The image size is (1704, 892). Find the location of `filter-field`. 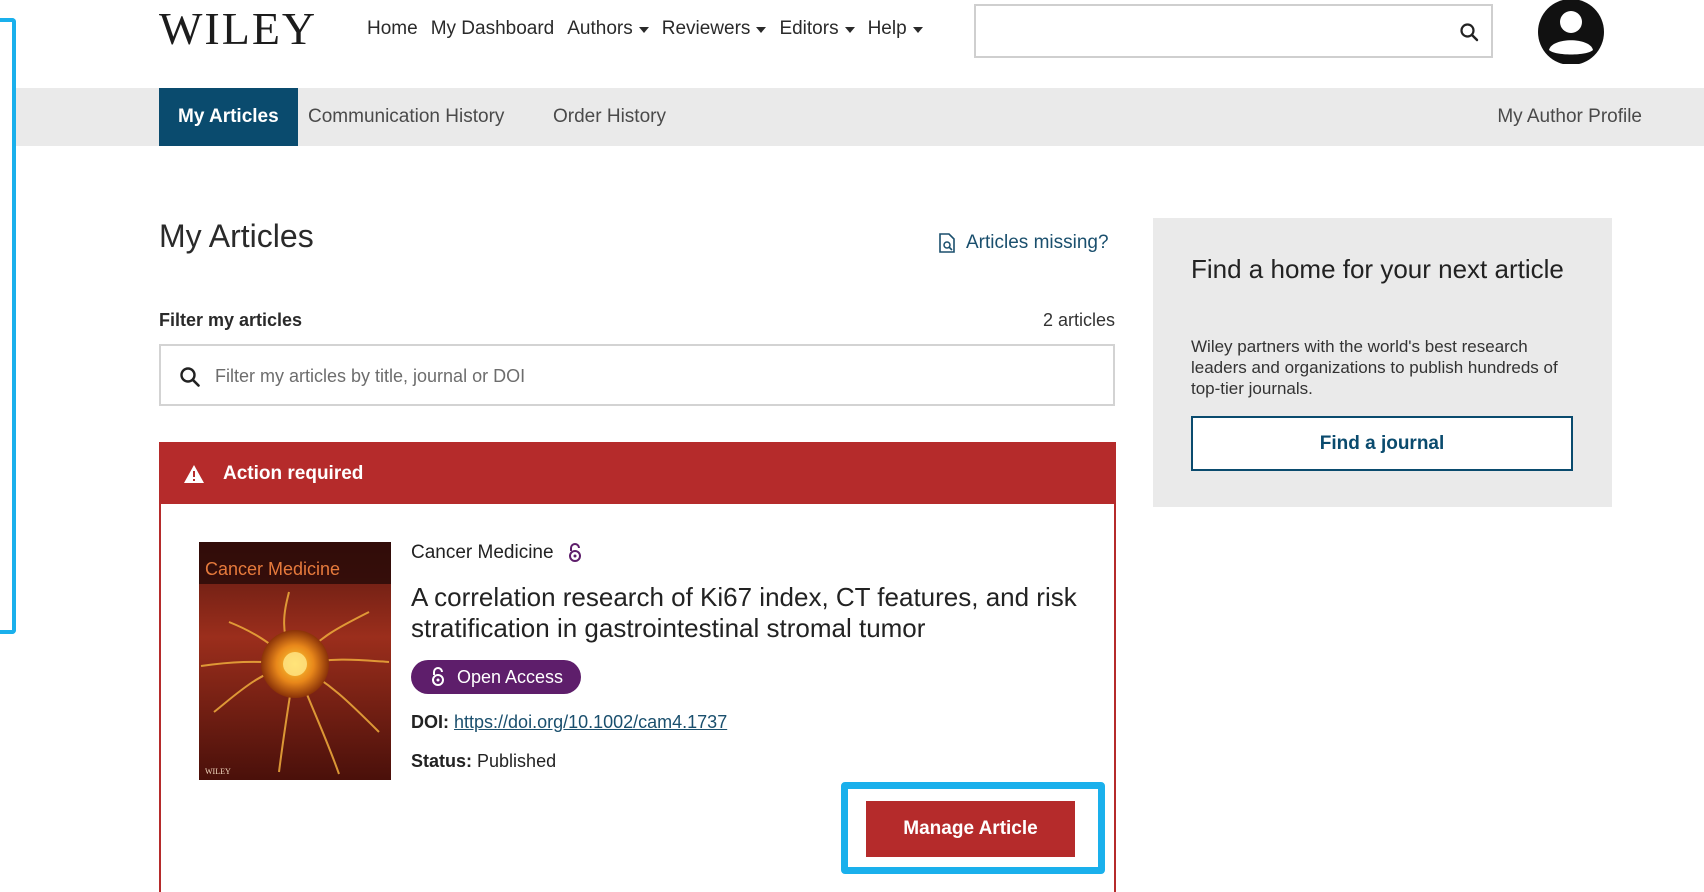

filter-field is located at coordinates (637, 375).